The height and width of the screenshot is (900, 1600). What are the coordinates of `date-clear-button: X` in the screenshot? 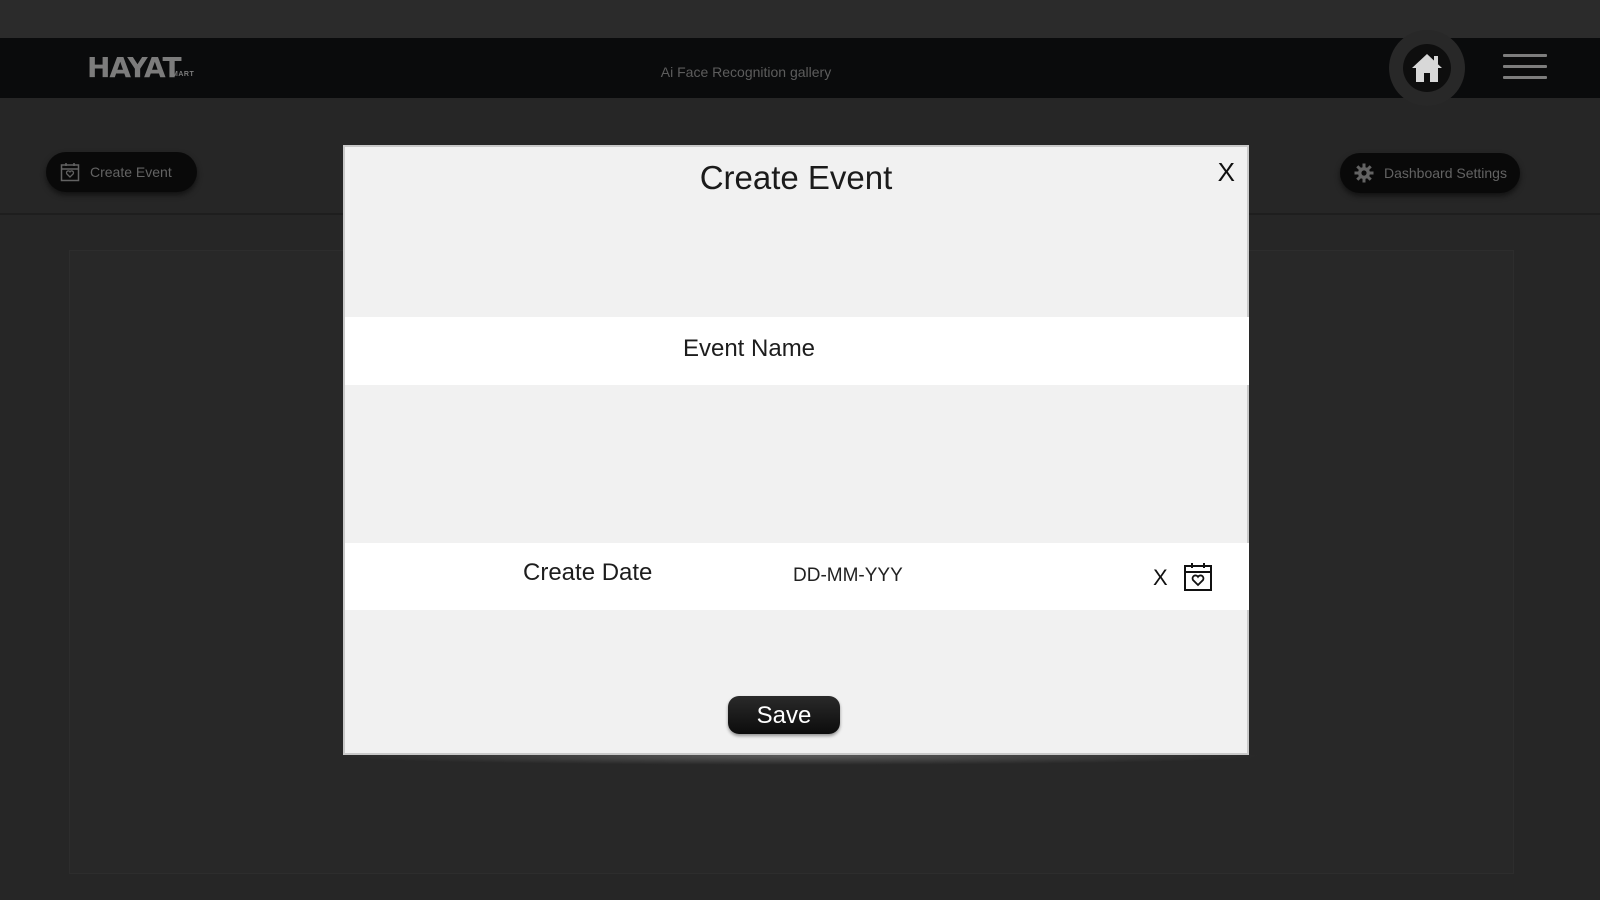 It's located at (1160, 578).